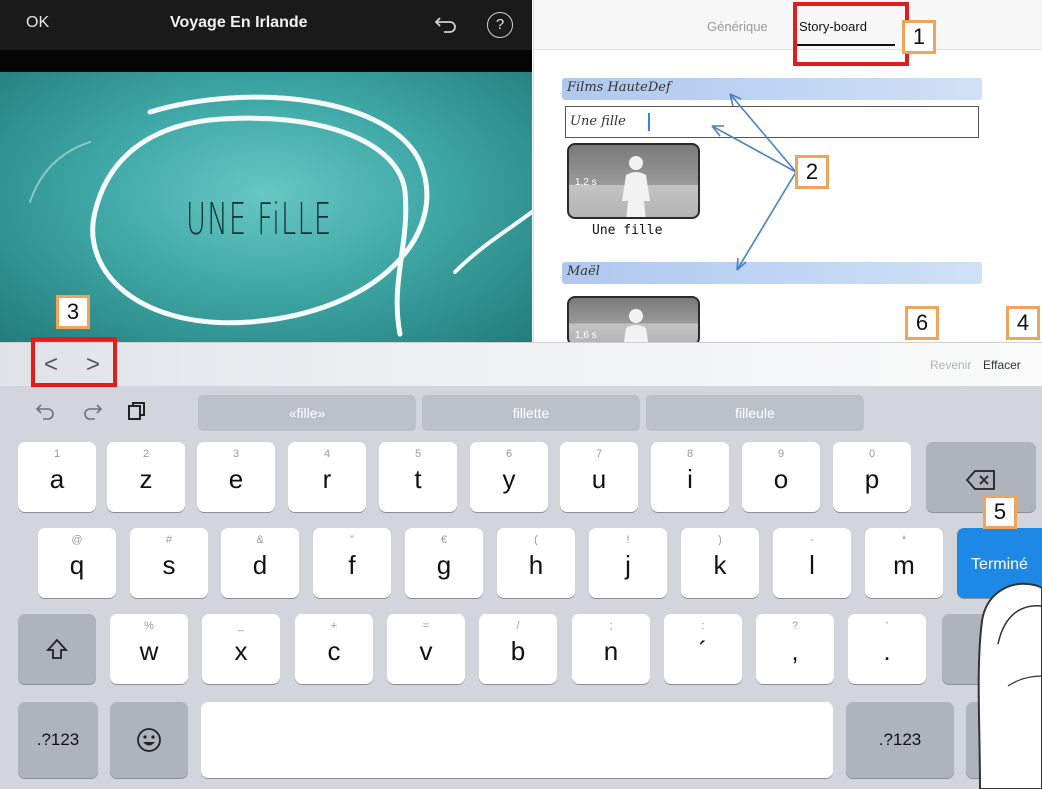 This screenshot has width=1042, height=789. What do you see at coordinates (239, 22) in the screenshot?
I see `project-title: Voyage En Irlande` at bounding box center [239, 22].